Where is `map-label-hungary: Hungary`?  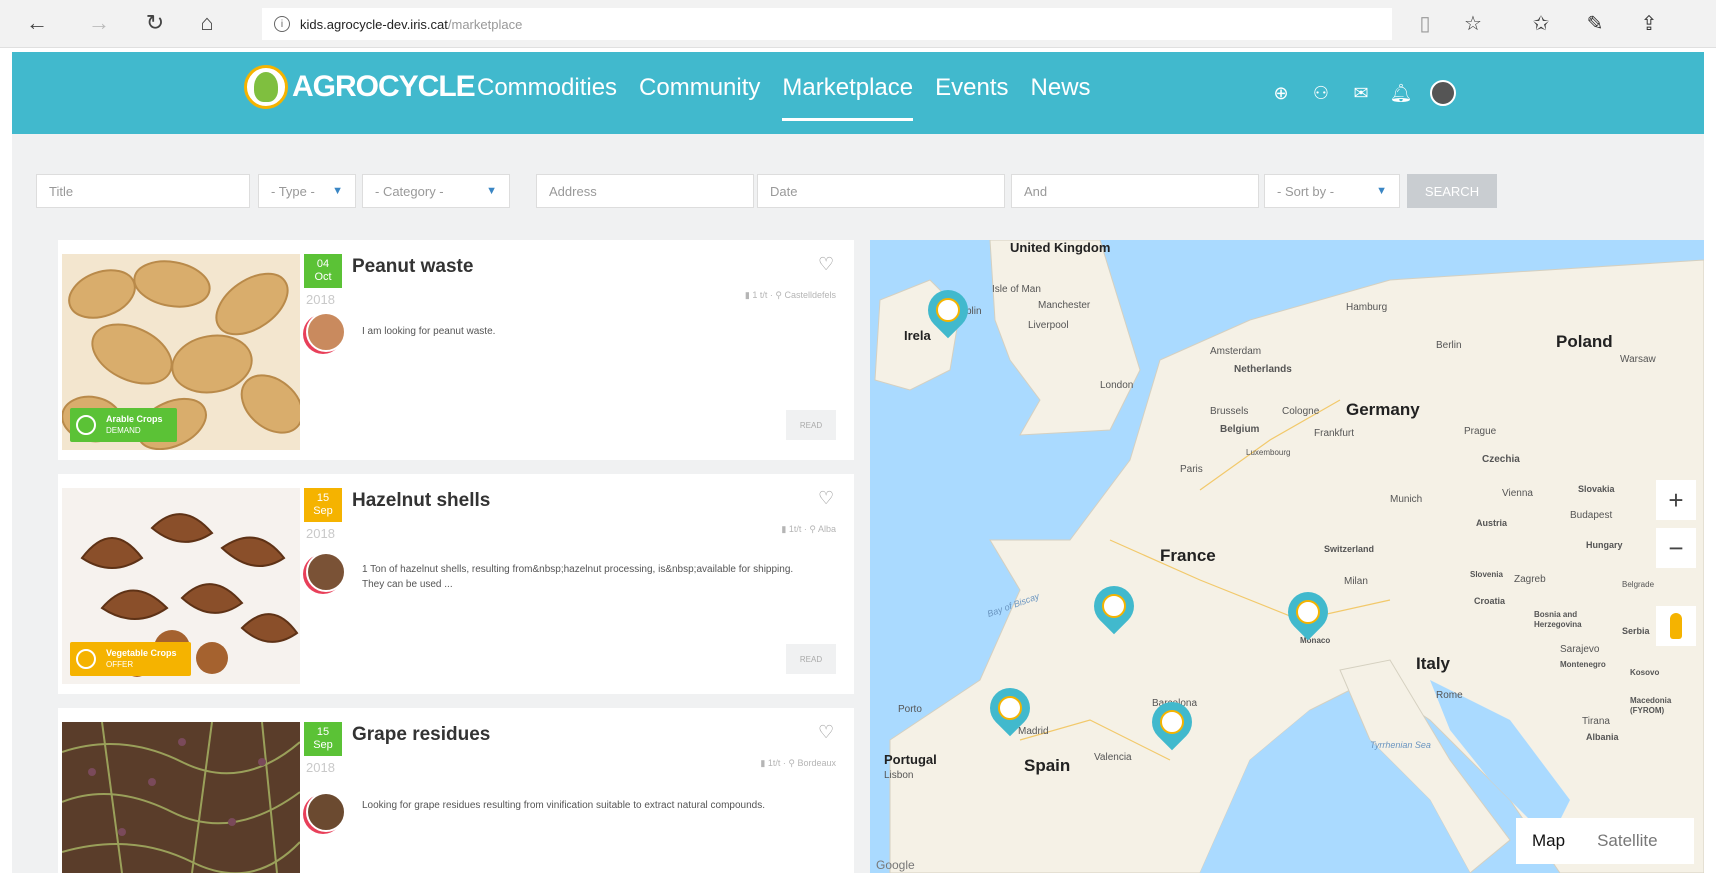 map-label-hungary: Hungary is located at coordinates (1604, 545).